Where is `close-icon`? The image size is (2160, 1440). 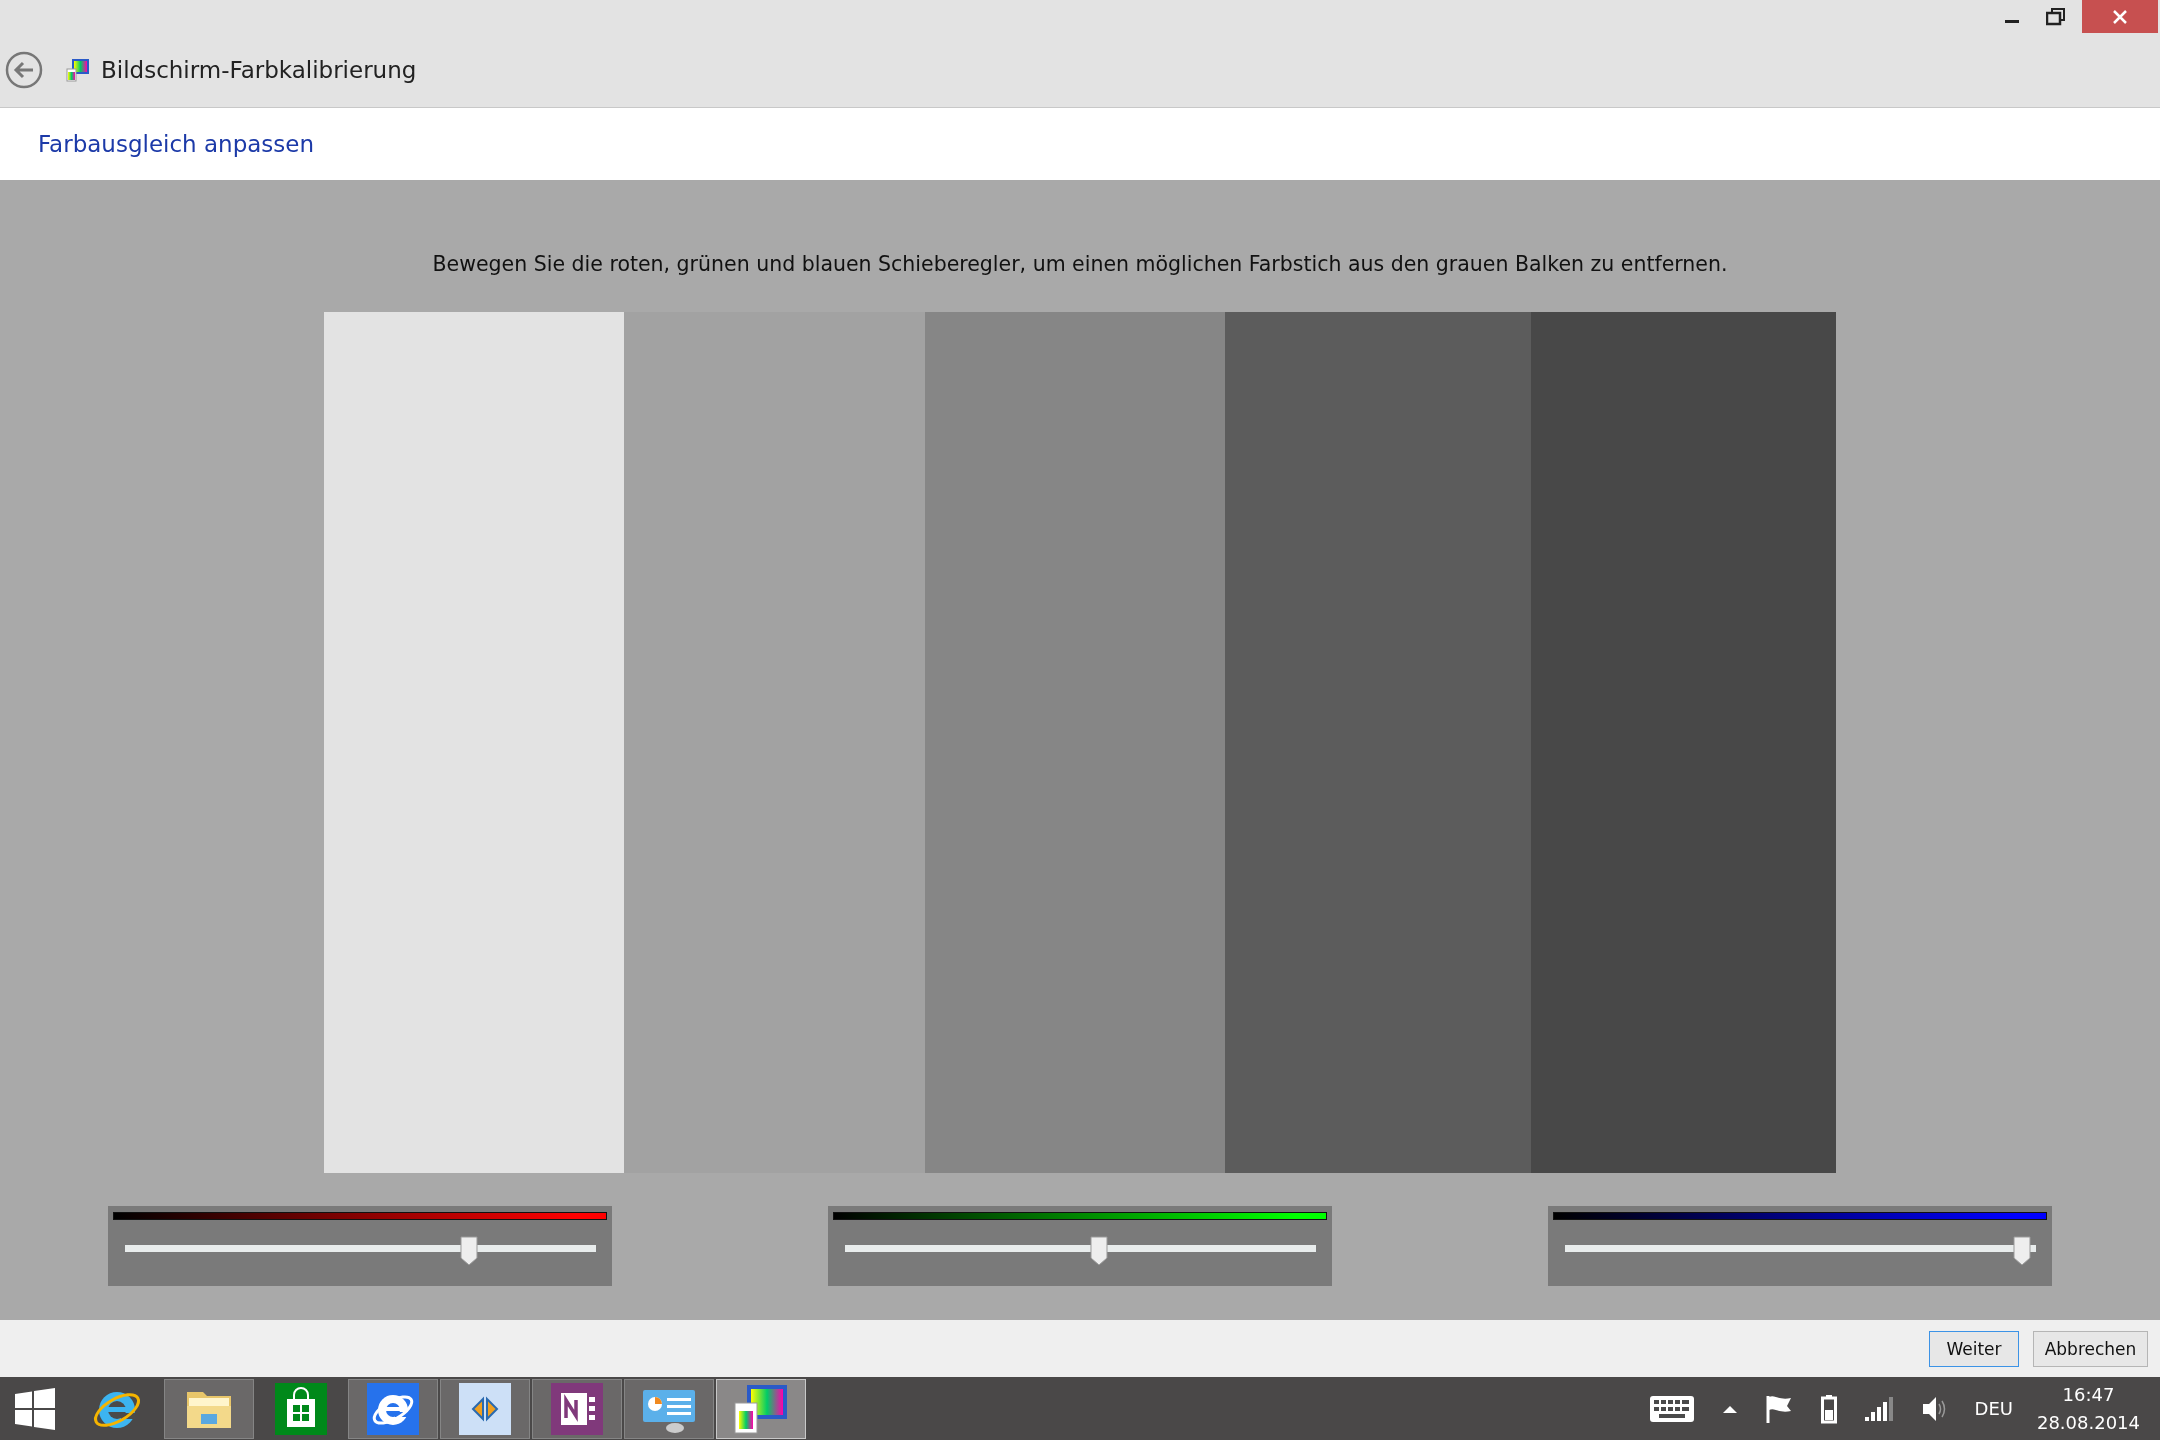 close-icon is located at coordinates (2120, 16).